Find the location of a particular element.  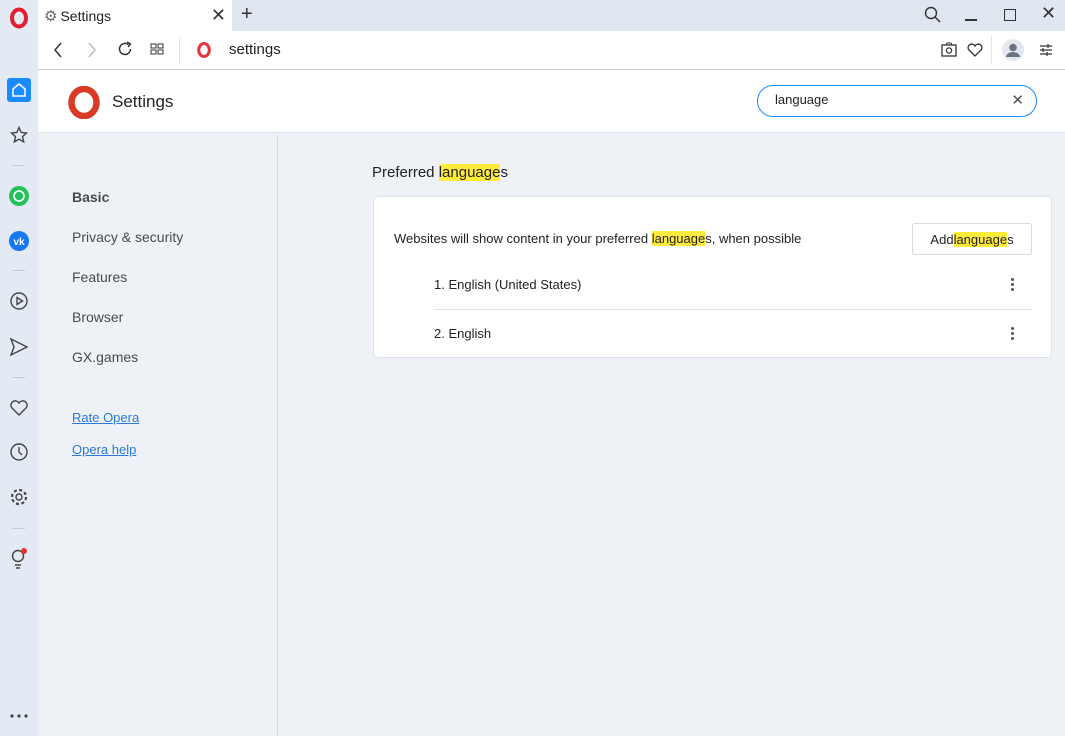

clear-search-icon: ✕ is located at coordinates (1017, 100).